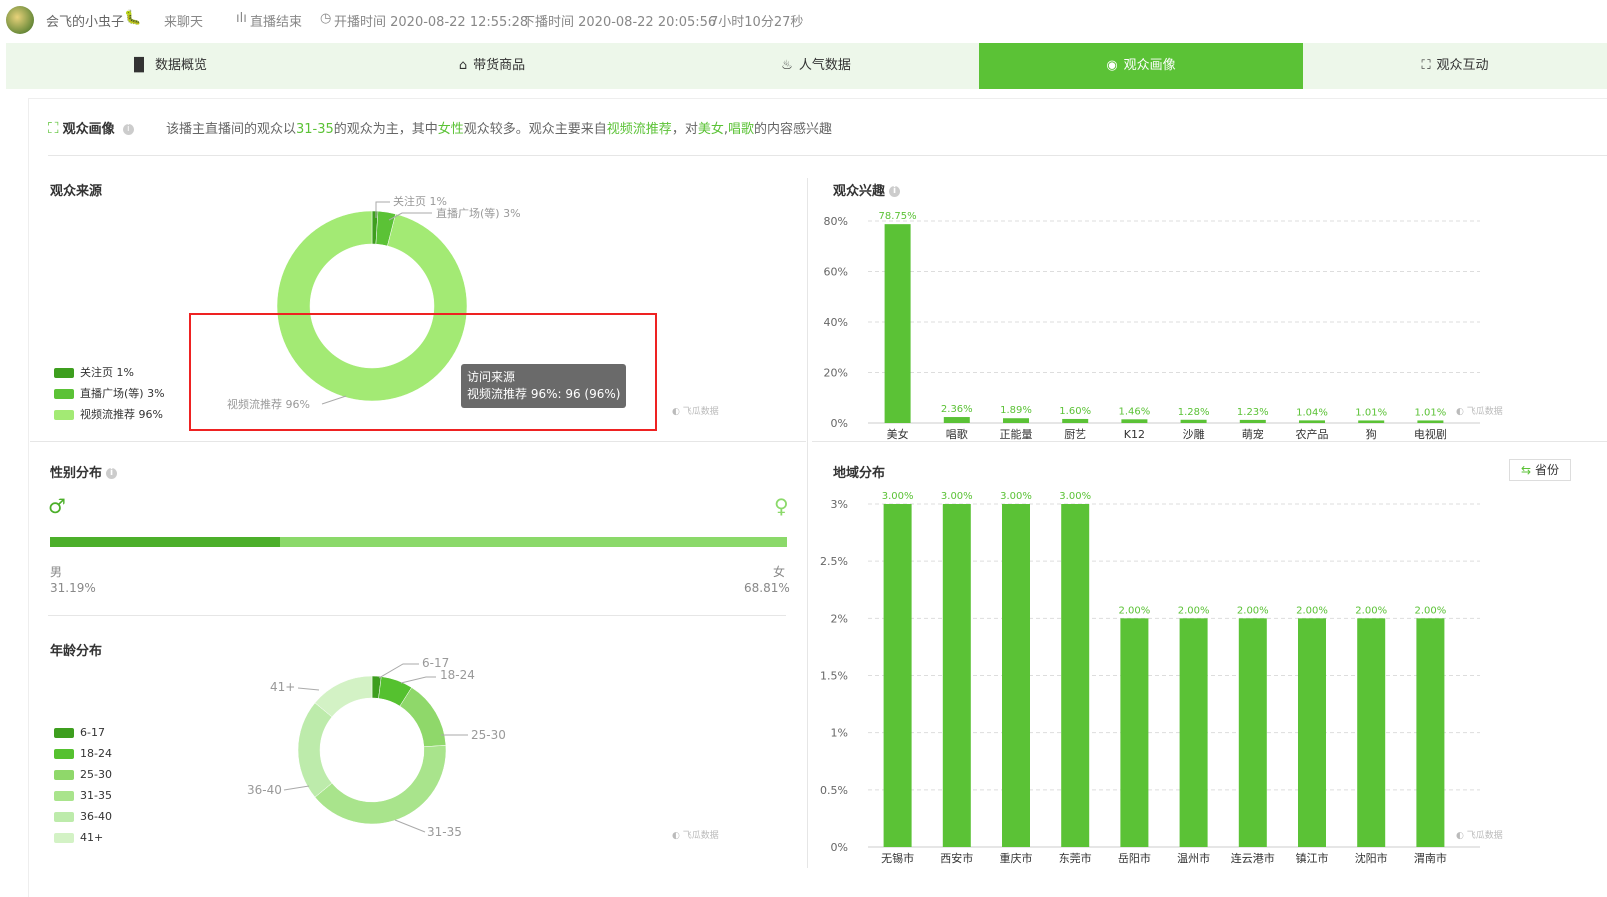 The image size is (1607, 897). I want to click on y-tick-label: 2%, so click(839, 618).